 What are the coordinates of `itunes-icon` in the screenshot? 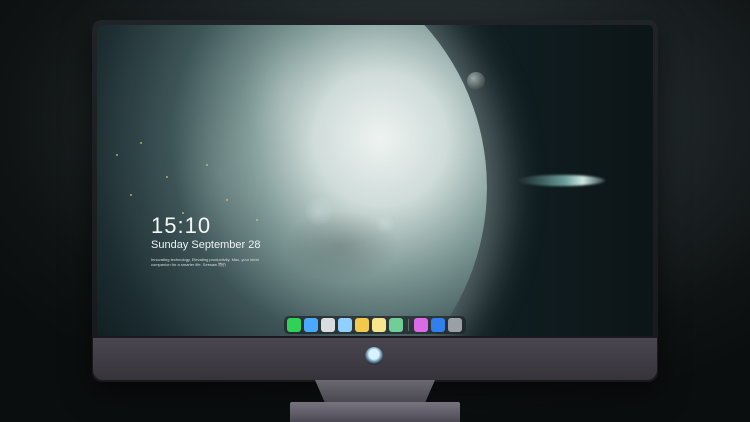 It's located at (421, 325).